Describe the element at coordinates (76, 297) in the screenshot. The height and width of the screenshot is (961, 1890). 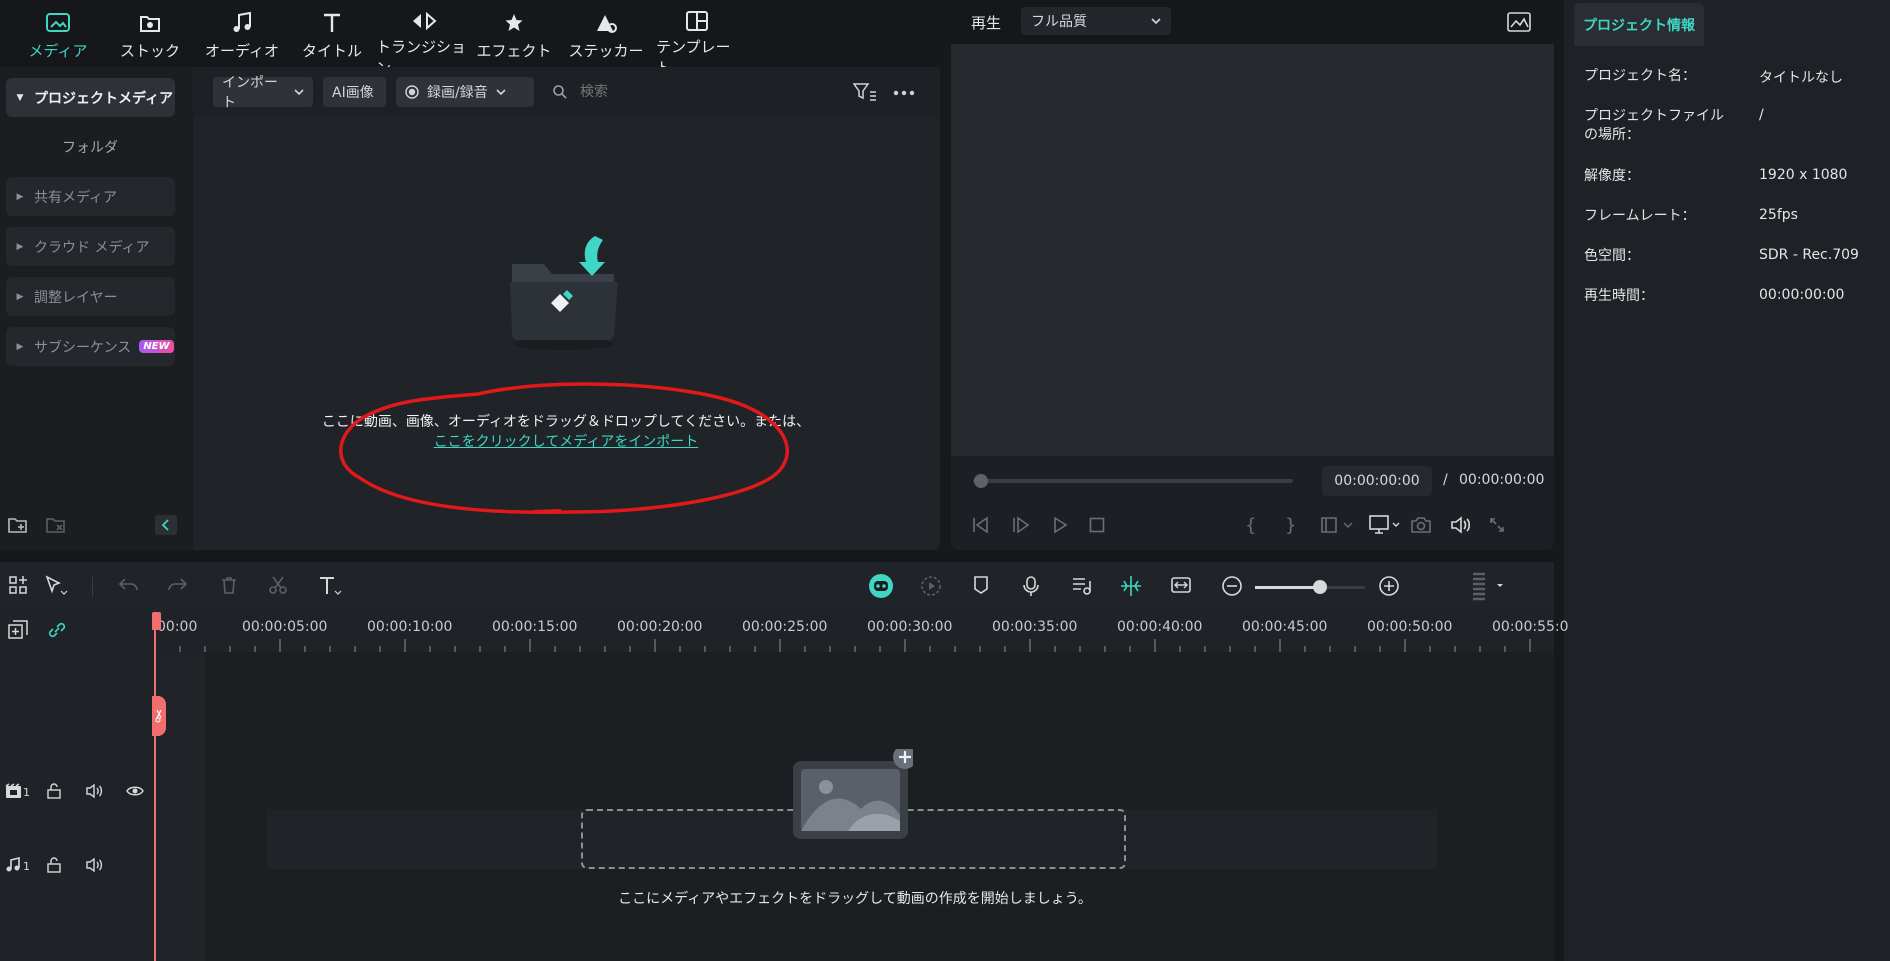
I see `sidebar-item-label: 調整レイヤー` at that location.